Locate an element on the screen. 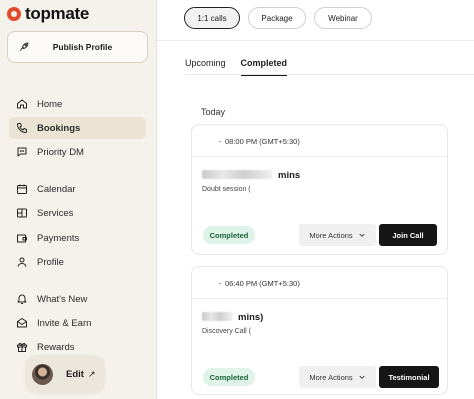 The image size is (474, 399). booking-time: 08:00 PM (GMT+5:30) is located at coordinates (259, 141).